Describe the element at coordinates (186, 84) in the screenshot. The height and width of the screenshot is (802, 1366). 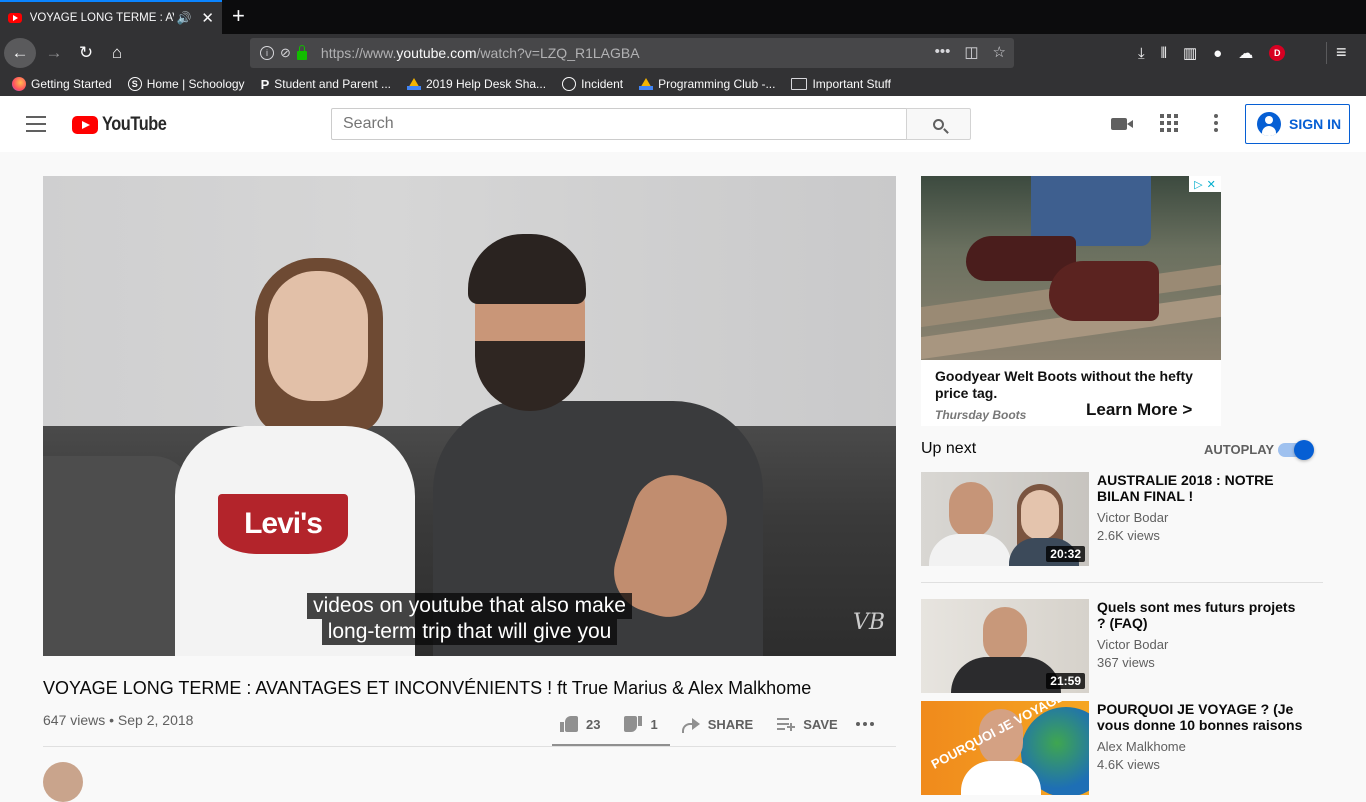
I see `bookmark-schoology: S Home | Schoology` at that location.